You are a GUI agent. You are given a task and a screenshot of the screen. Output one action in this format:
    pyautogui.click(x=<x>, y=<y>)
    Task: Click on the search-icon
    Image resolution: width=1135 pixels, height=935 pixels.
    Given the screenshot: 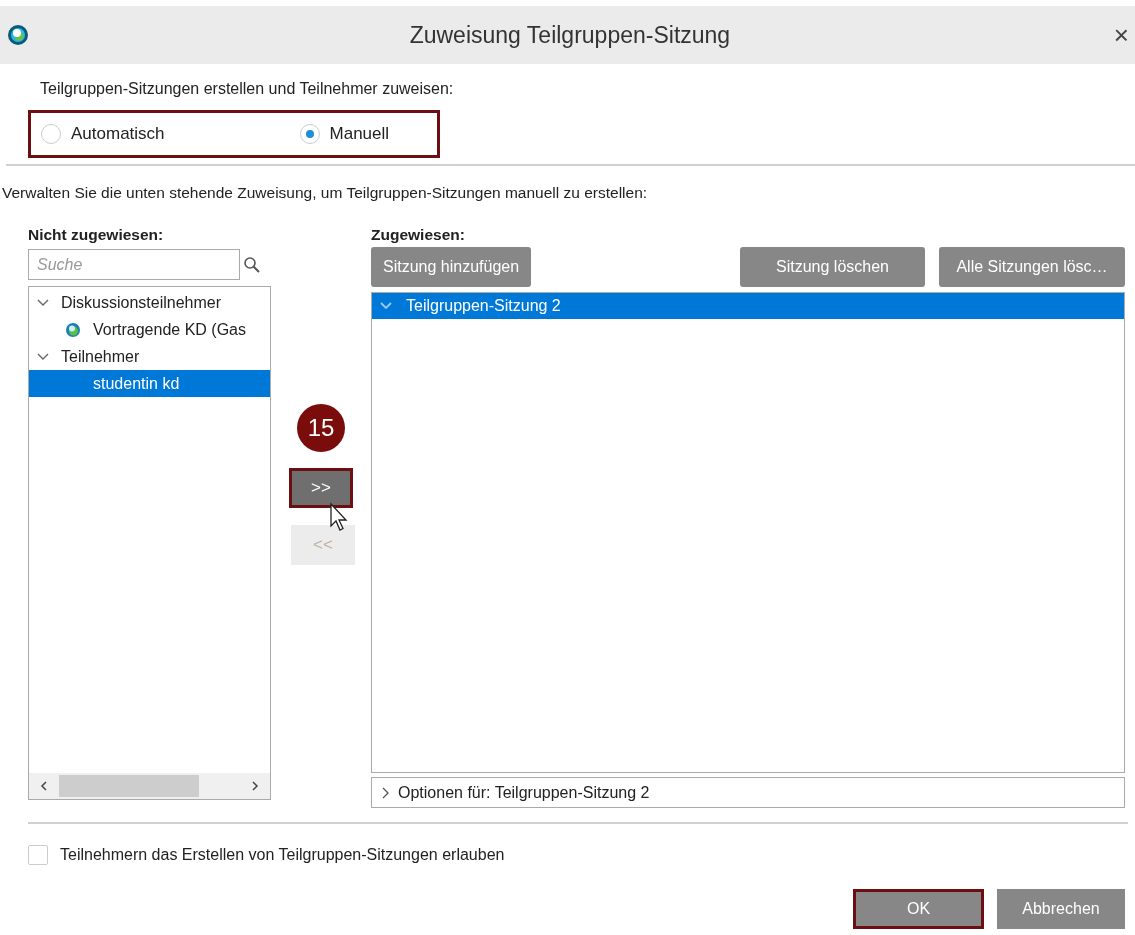 What is the action you would take?
    pyautogui.click(x=252, y=264)
    